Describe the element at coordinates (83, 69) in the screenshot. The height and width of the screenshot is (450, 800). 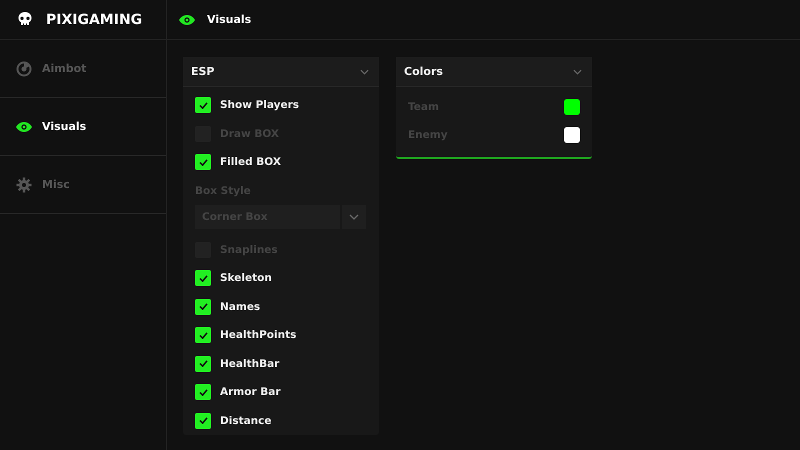
I see `sidebar-item: Aimbot` at that location.